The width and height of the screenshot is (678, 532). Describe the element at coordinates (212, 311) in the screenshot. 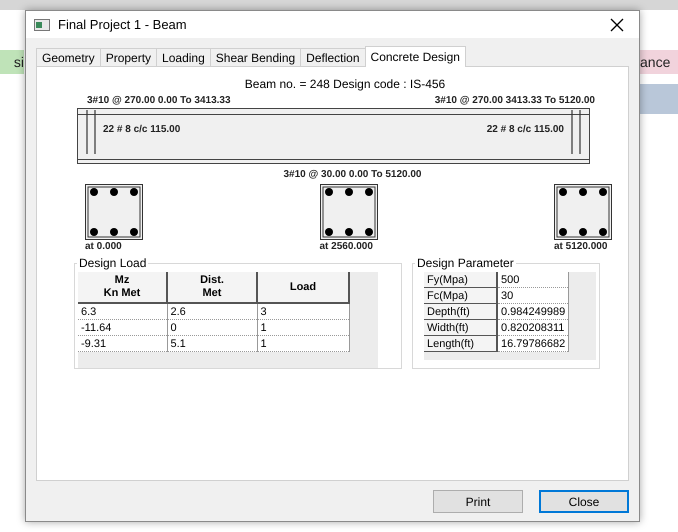

I see `table-cell: 2.6` at that location.